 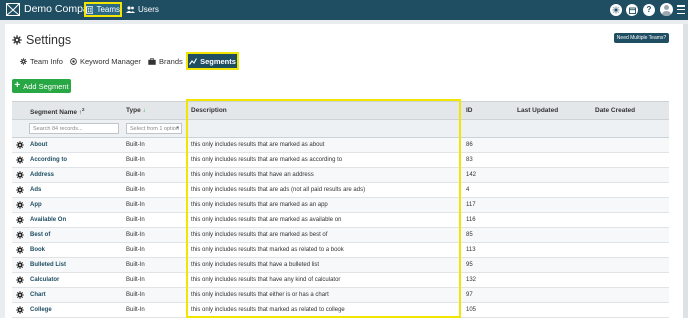 I want to click on segment-name-link: Address, so click(x=42, y=175).